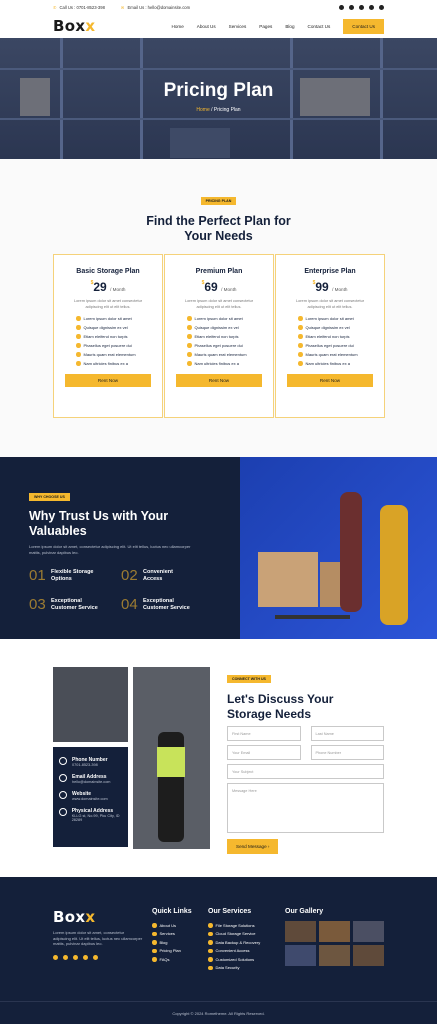 This screenshot has width=437, height=1025. I want to click on logo: Boxx, so click(74, 26).